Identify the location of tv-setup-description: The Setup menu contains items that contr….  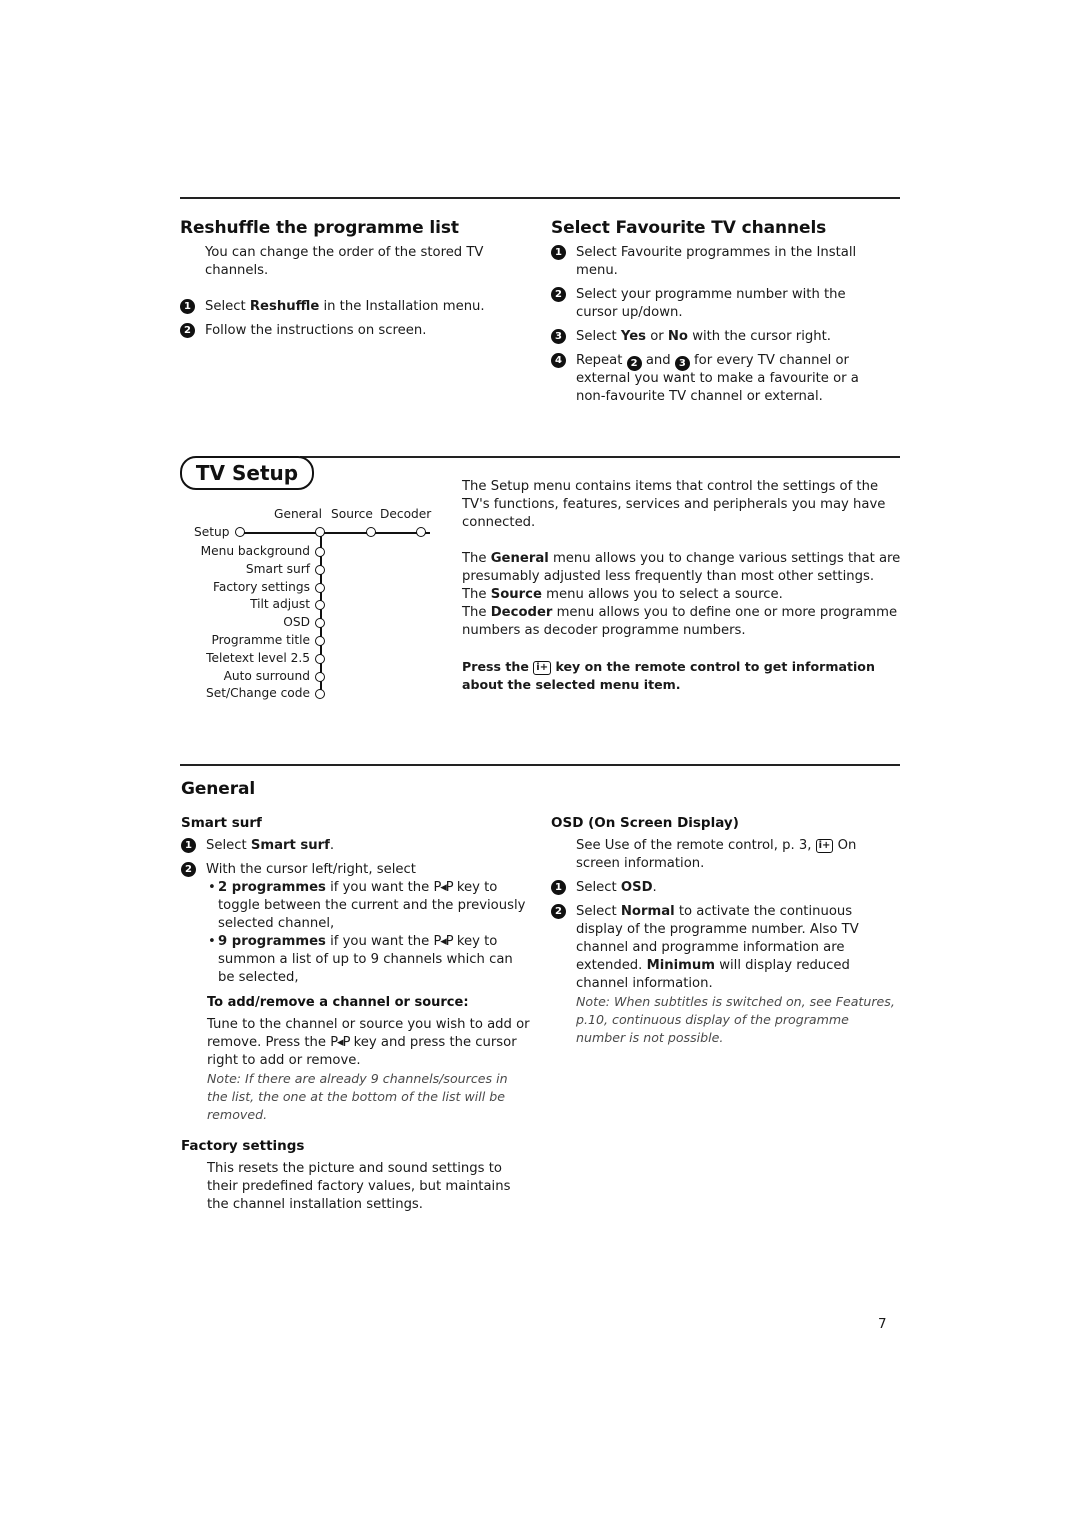
(682, 586).